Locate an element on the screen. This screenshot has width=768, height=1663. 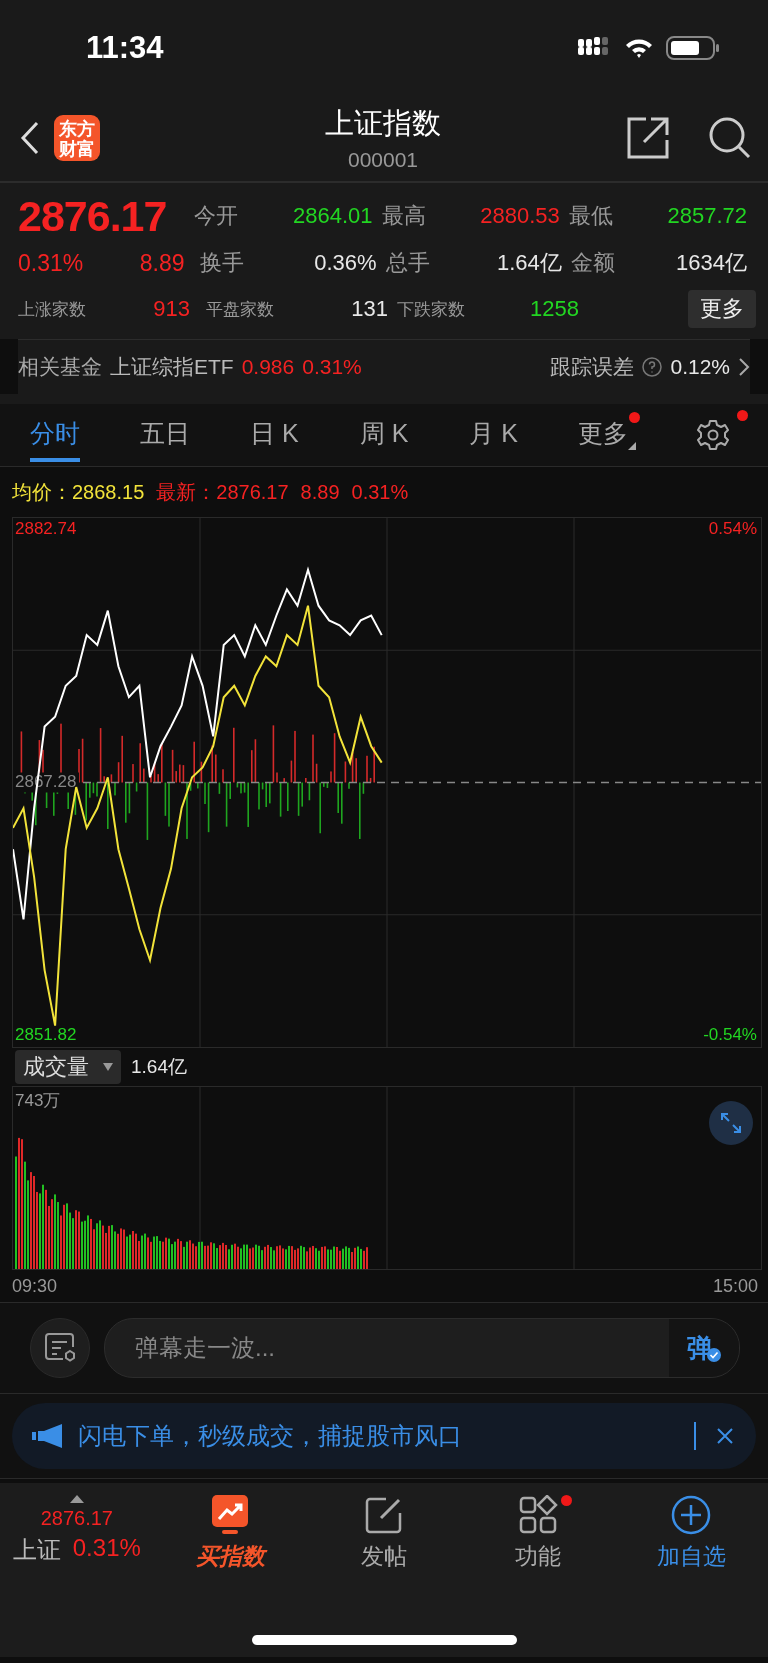
nav-tab: 功能 is located at coordinates (537, 1533).